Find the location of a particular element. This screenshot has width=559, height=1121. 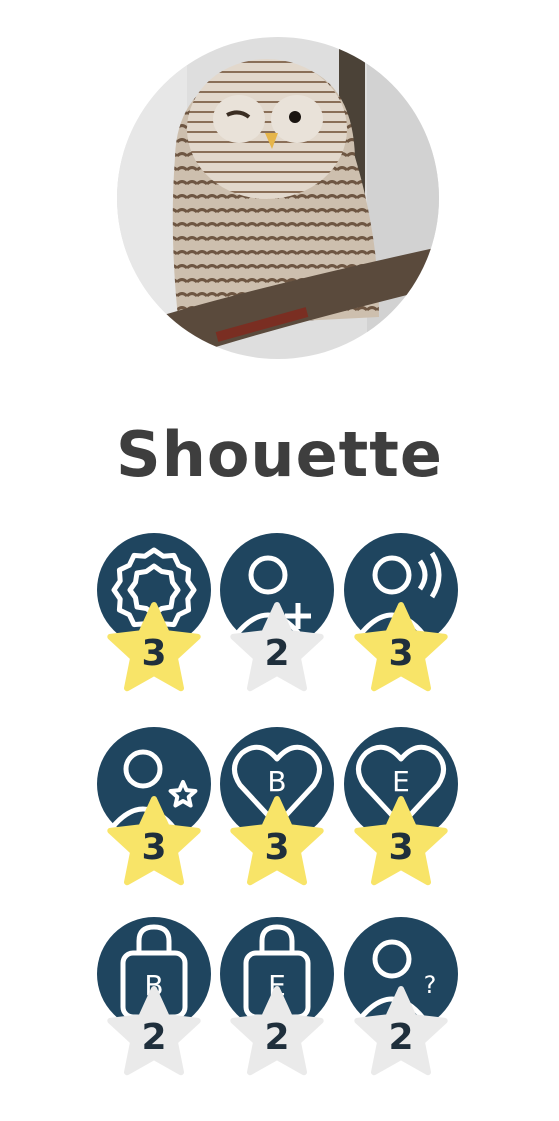

svg-text: B is located at coordinates (276, 781).